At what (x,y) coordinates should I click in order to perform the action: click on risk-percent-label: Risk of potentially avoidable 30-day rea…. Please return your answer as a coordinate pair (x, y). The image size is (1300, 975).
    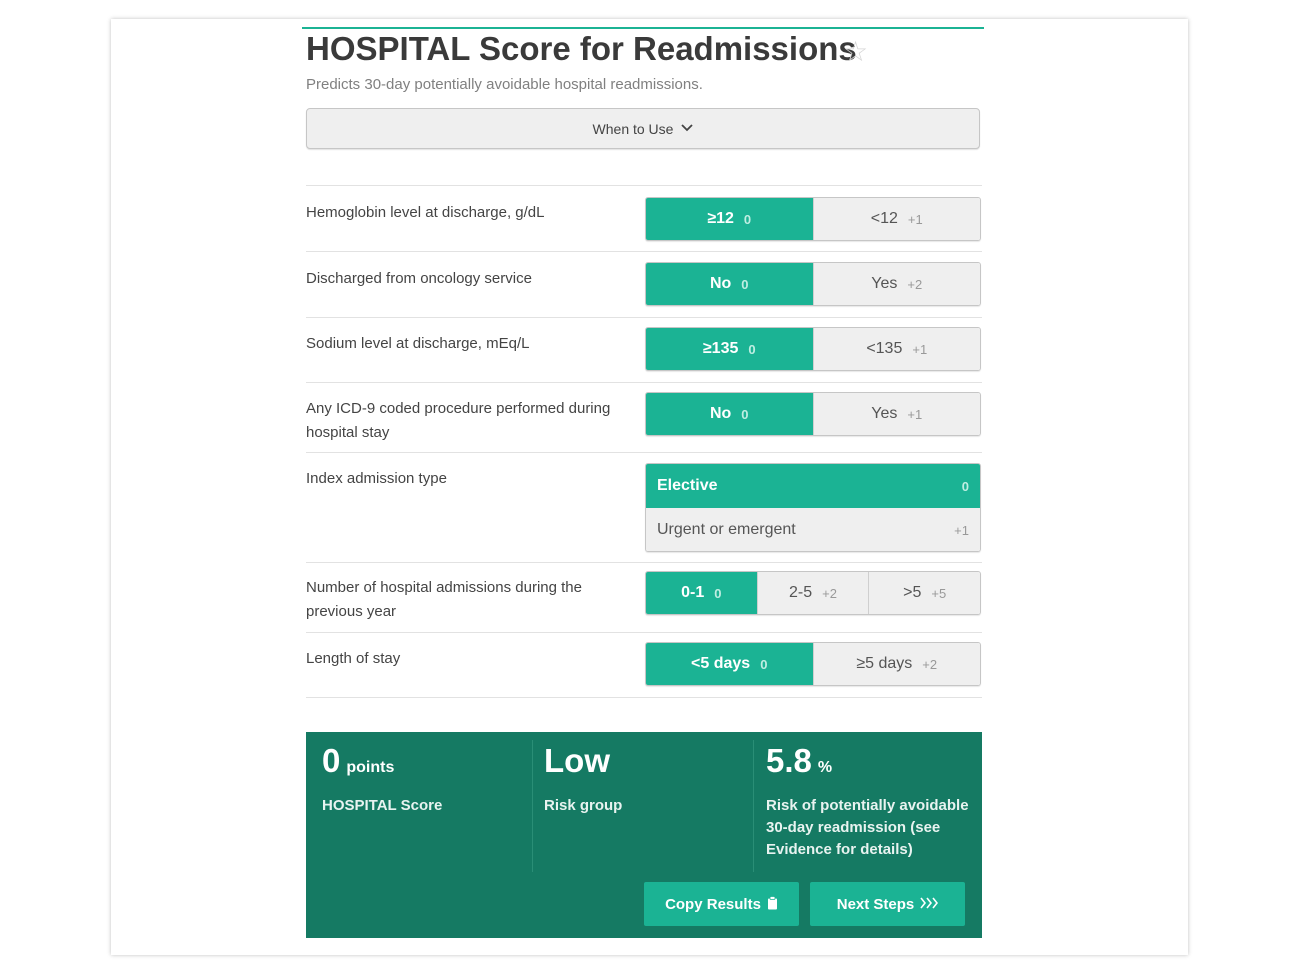
    Looking at the image, I should click on (867, 827).